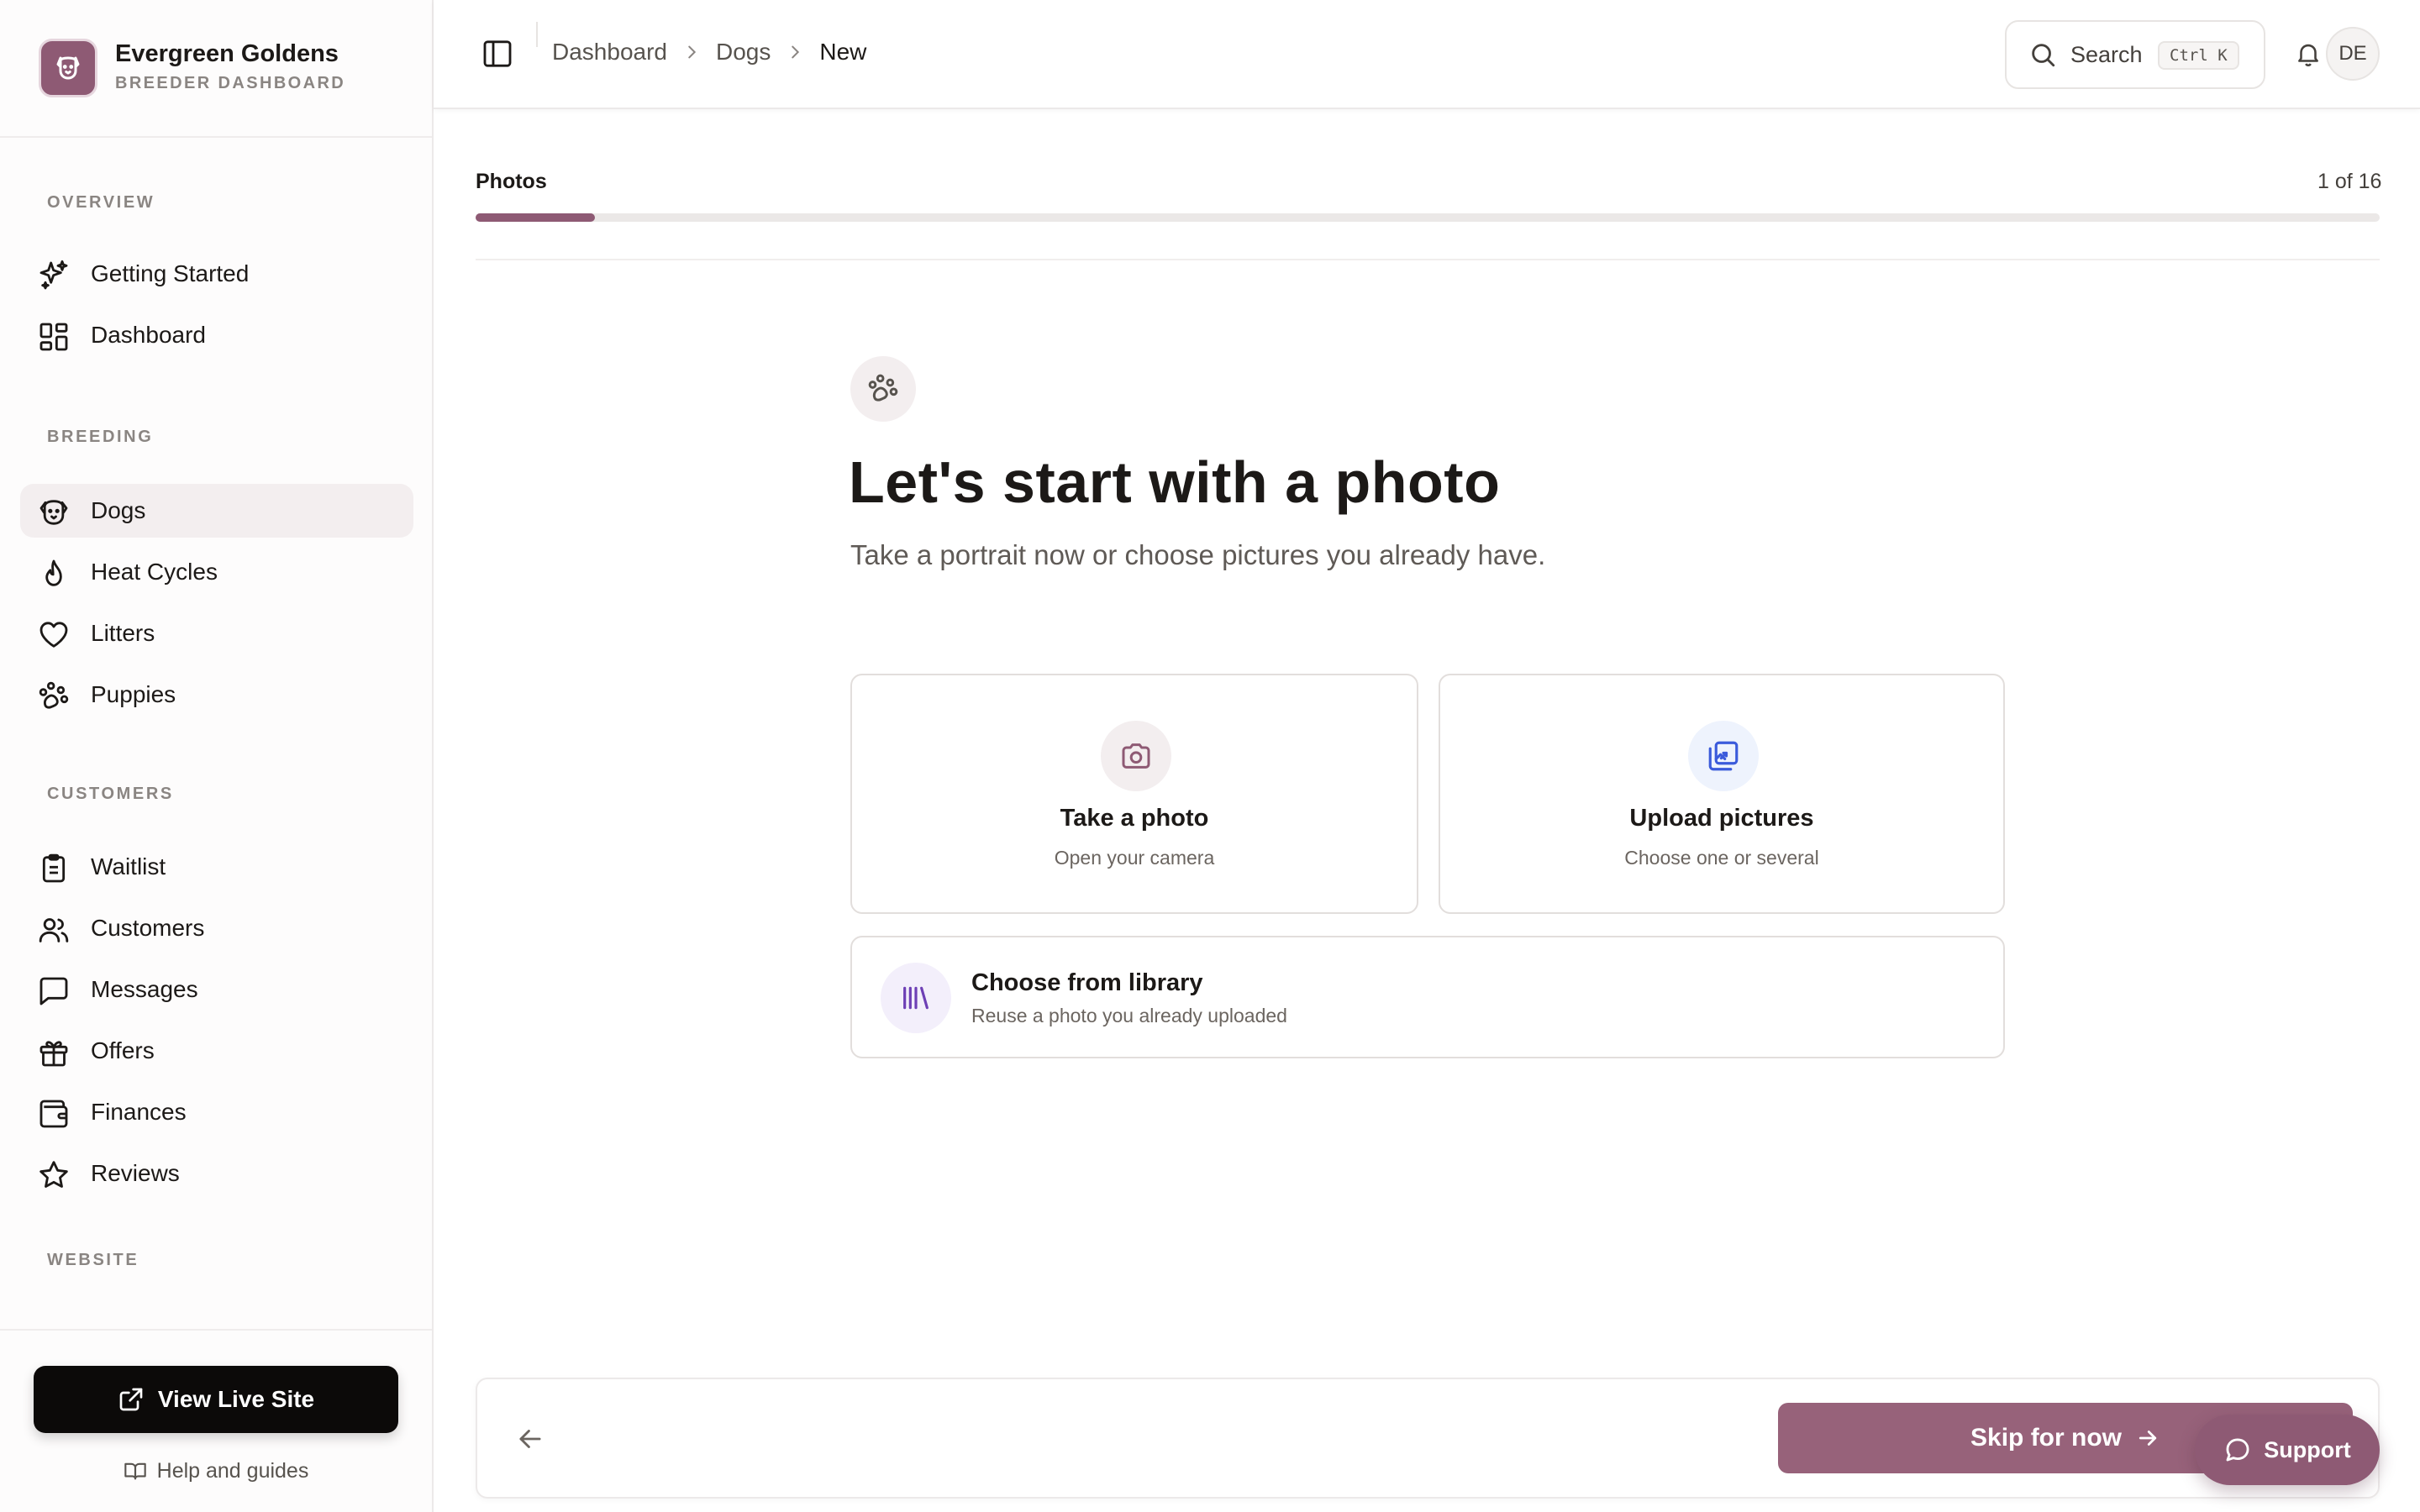 The width and height of the screenshot is (2420, 1512). I want to click on search-label: Search, so click(2106, 54).